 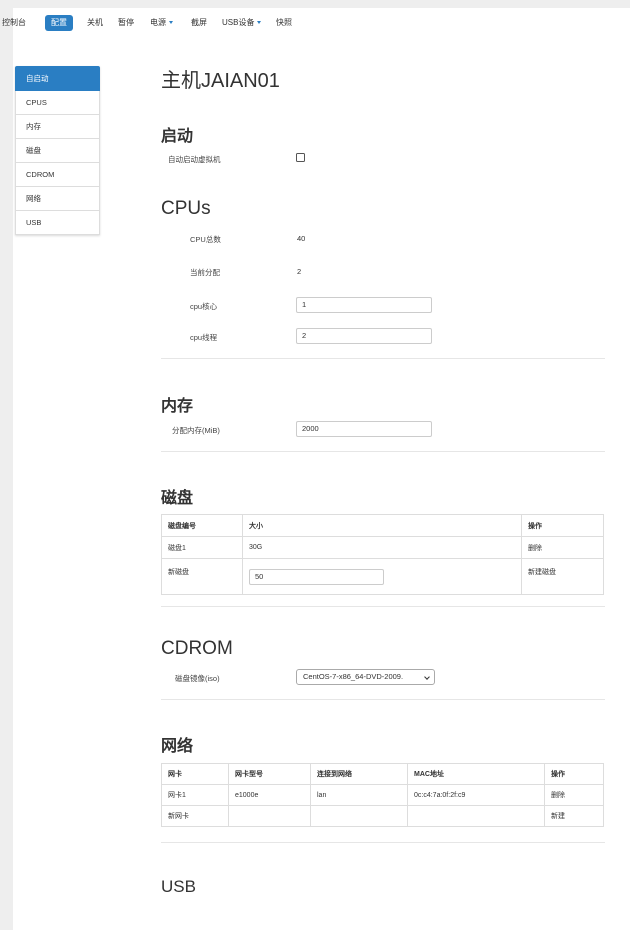 I want to click on sidebar-item-network: 网络, so click(x=57, y=199).